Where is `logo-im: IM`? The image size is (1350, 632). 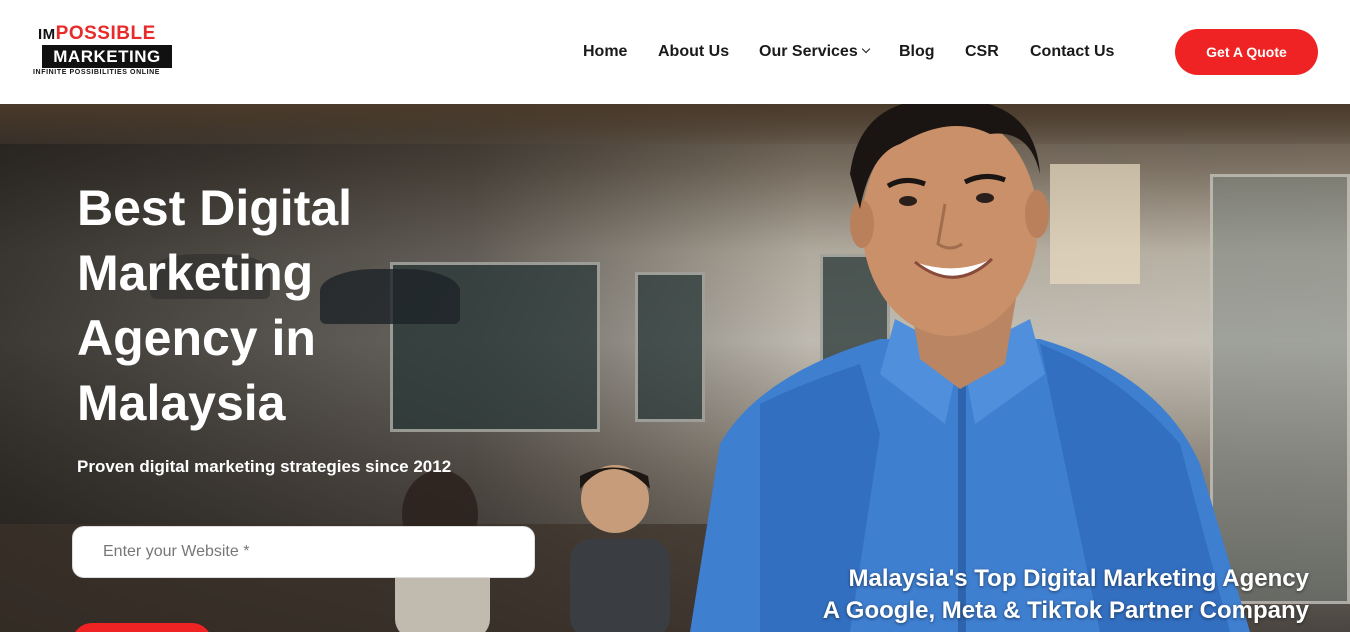 logo-im: IM is located at coordinates (47, 34).